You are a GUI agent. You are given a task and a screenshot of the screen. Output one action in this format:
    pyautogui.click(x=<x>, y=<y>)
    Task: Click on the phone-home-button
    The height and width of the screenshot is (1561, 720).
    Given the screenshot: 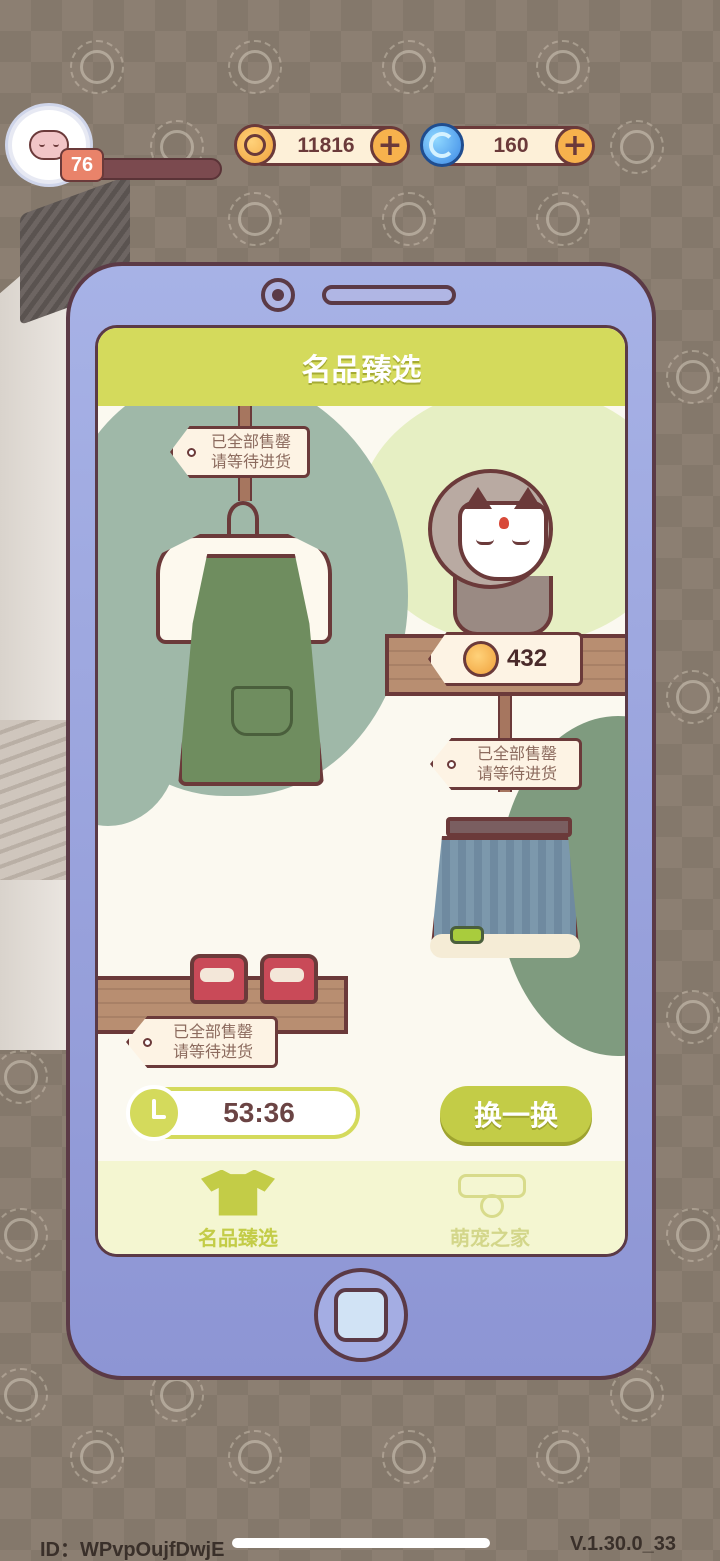 What is the action you would take?
    pyautogui.click(x=361, y=1315)
    